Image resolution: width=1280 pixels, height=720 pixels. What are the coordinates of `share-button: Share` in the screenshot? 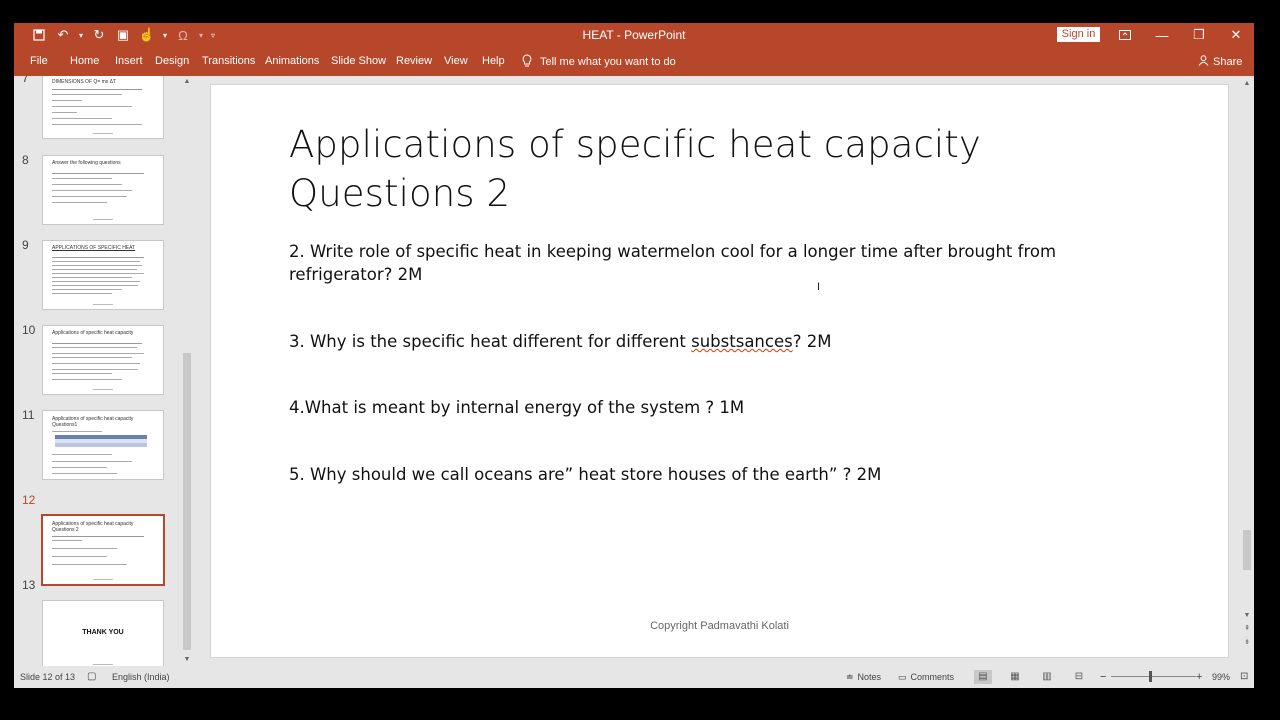 It's located at (1220, 61).